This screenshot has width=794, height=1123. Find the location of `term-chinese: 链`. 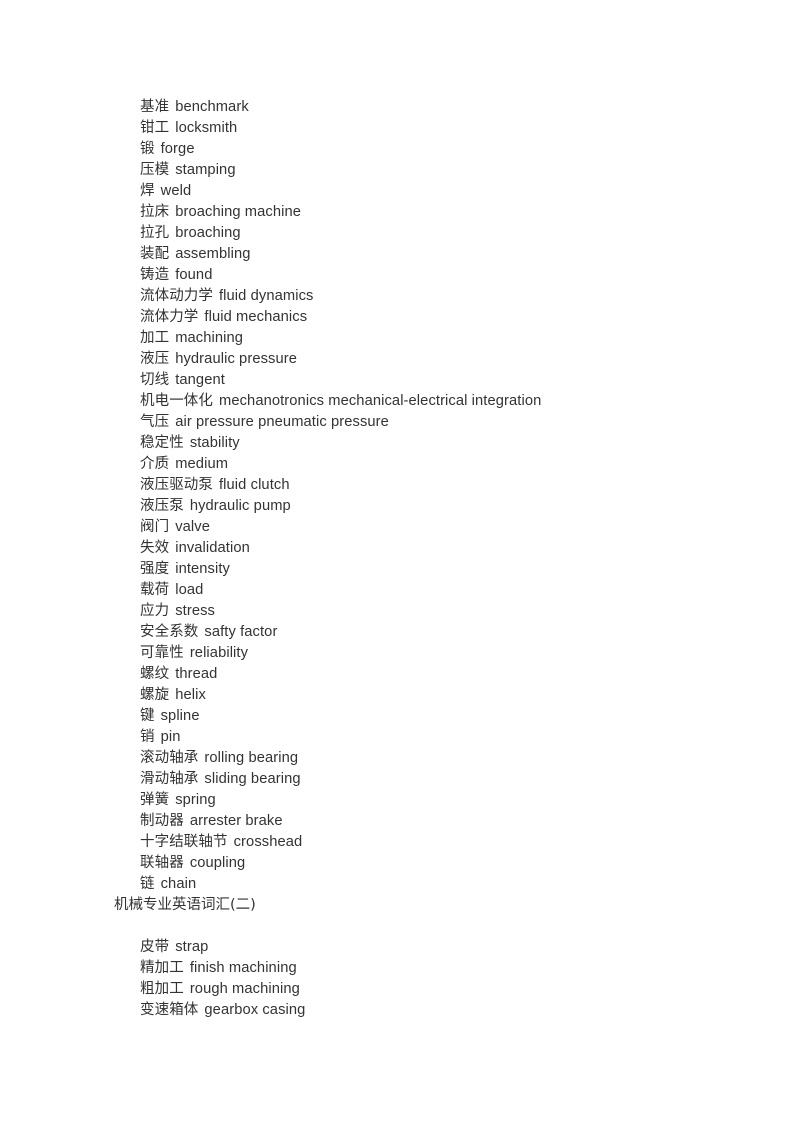

term-chinese: 链 is located at coordinates (147, 884).